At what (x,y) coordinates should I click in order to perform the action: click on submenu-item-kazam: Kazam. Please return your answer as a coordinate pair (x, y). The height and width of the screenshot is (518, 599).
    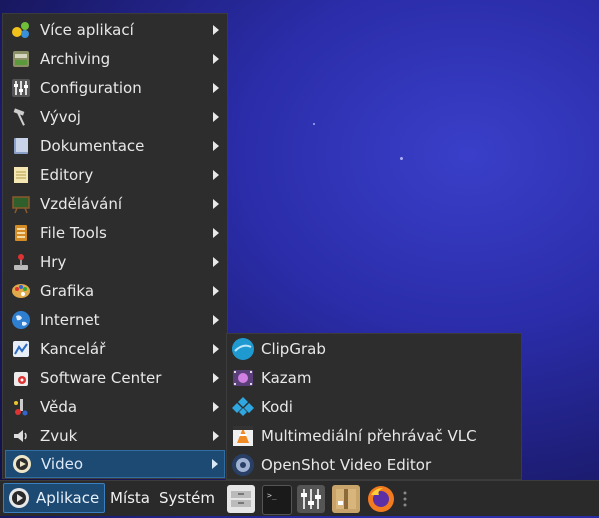
    Looking at the image, I should click on (374, 378).